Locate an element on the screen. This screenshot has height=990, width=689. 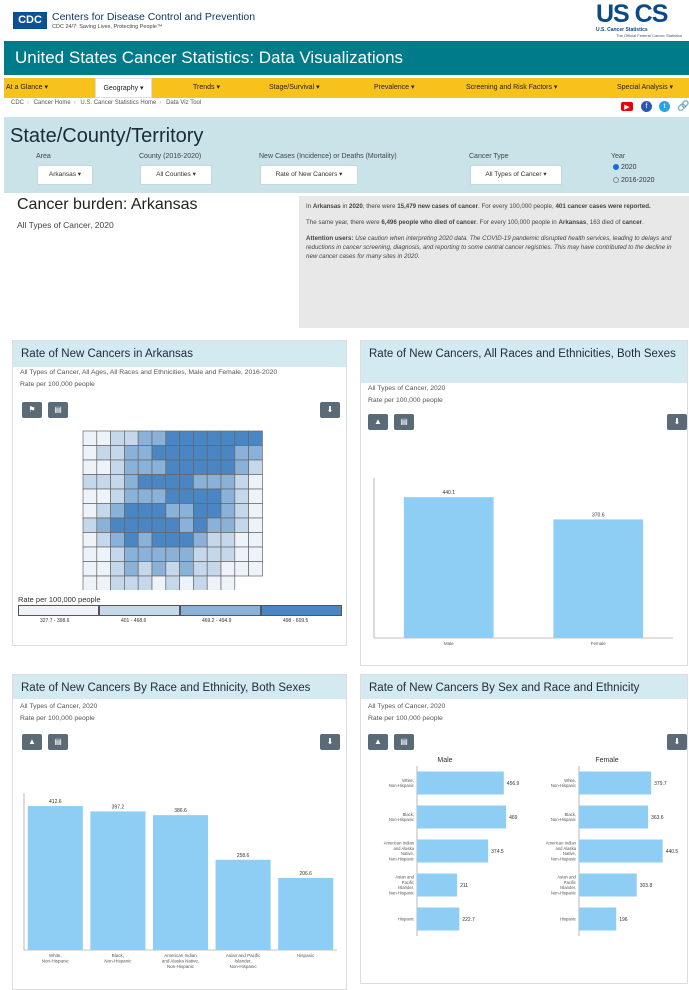
breadcrumb-data-viz: Data Viz Tool is located at coordinates (183, 103).